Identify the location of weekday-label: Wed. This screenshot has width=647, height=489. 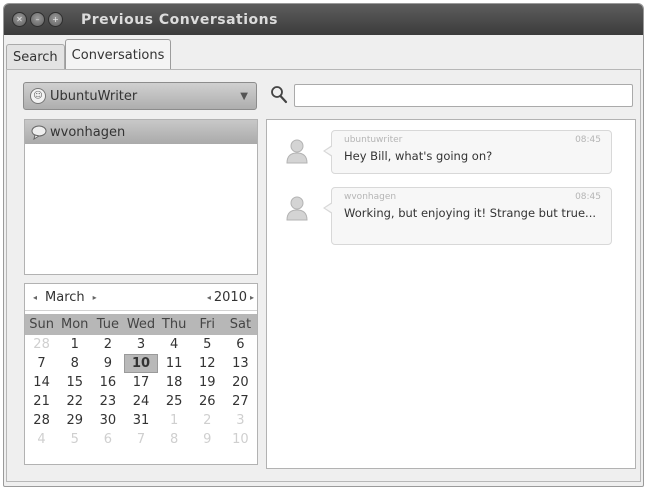
(141, 324).